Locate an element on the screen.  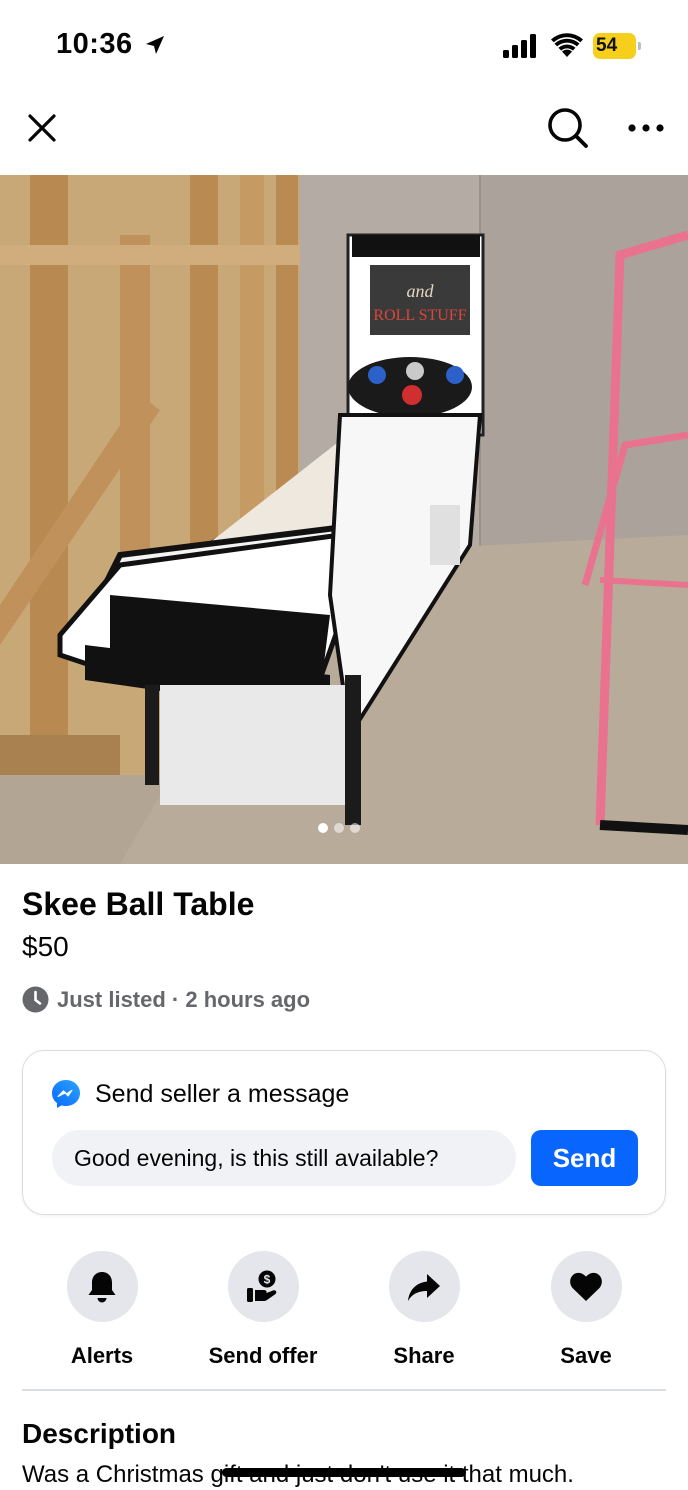
save-circle is located at coordinates (586, 1286).